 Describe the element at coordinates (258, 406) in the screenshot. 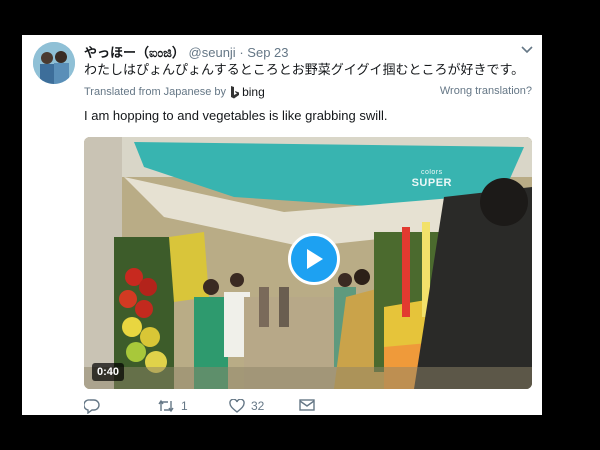

I see `like-count: 32` at that location.